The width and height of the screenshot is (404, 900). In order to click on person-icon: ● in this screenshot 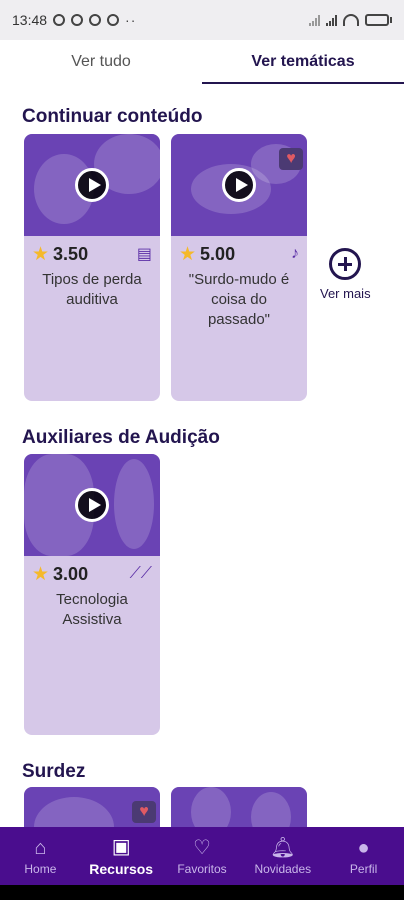, I will do `click(363, 848)`.